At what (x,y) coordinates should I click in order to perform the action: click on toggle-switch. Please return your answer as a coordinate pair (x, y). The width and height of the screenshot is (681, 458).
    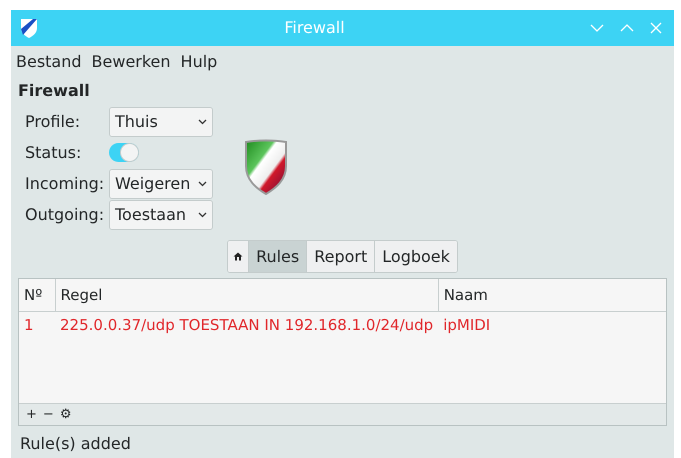
    Looking at the image, I should click on (124, 152).